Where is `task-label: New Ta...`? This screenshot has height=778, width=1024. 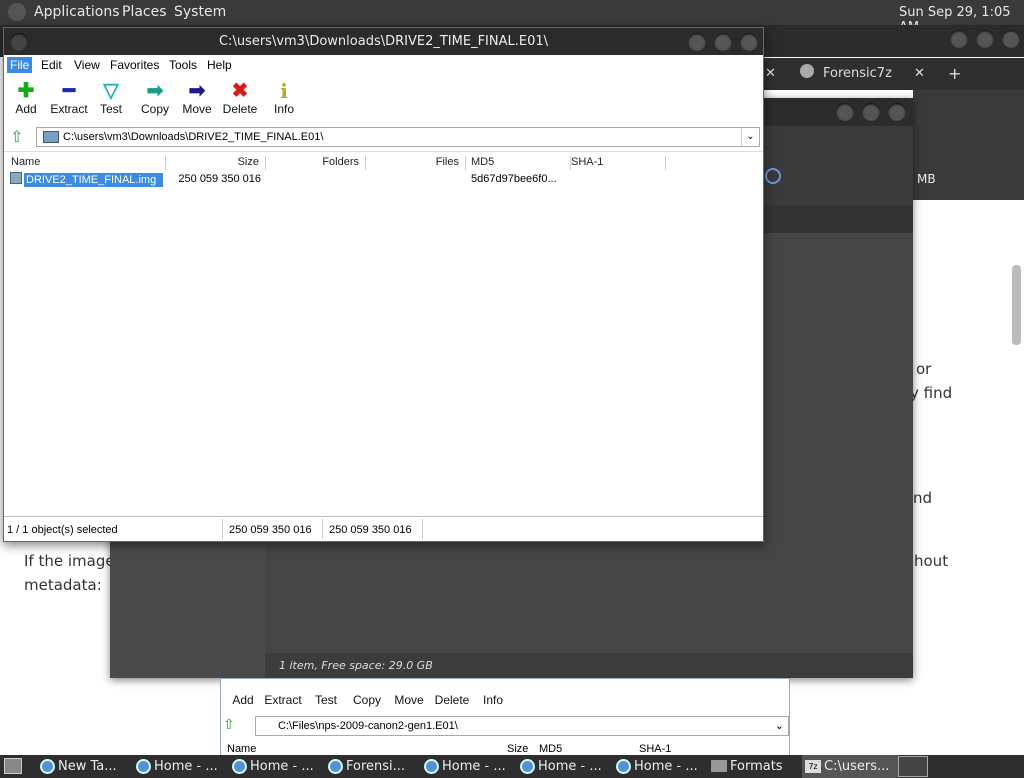
task-label: New Ta... is located at coordinates (87, 766).